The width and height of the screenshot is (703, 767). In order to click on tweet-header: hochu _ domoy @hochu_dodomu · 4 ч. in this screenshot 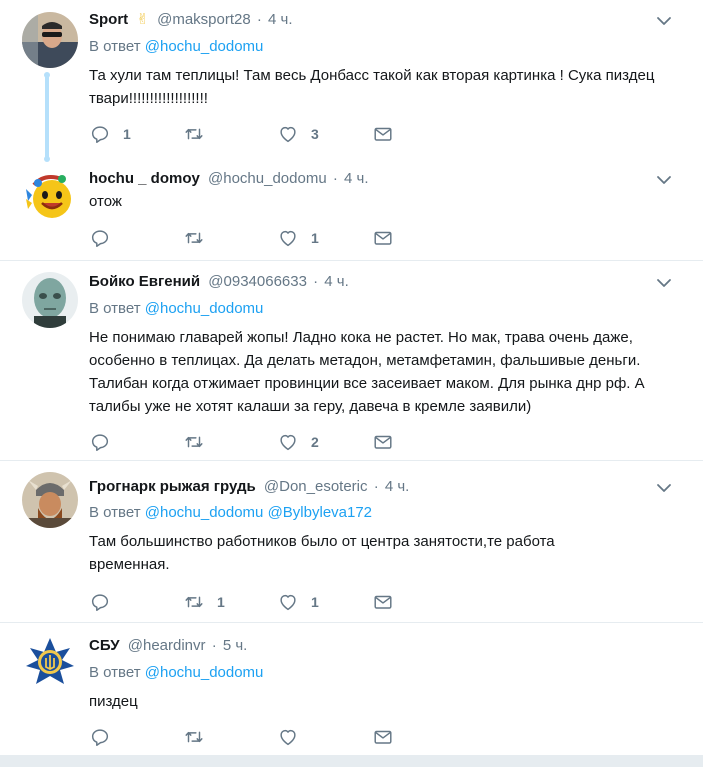, I will do `click(229, 179)`.